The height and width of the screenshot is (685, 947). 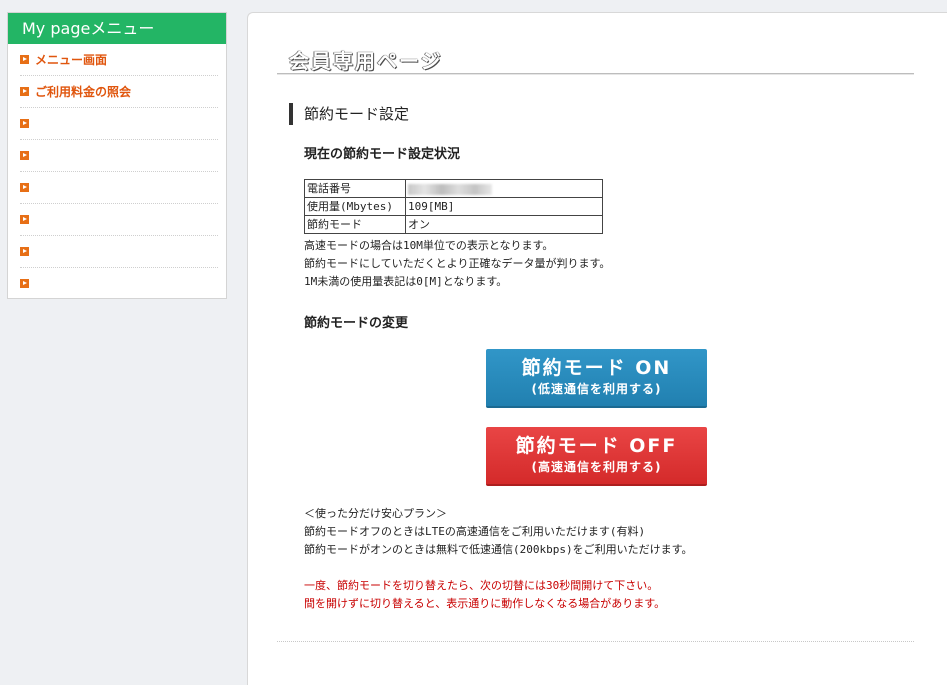 What do you see at coordinates (71, 60) in the screenshot?
I see `sidebar-item-label: メニュー画面` at bounding box center [71, 60].